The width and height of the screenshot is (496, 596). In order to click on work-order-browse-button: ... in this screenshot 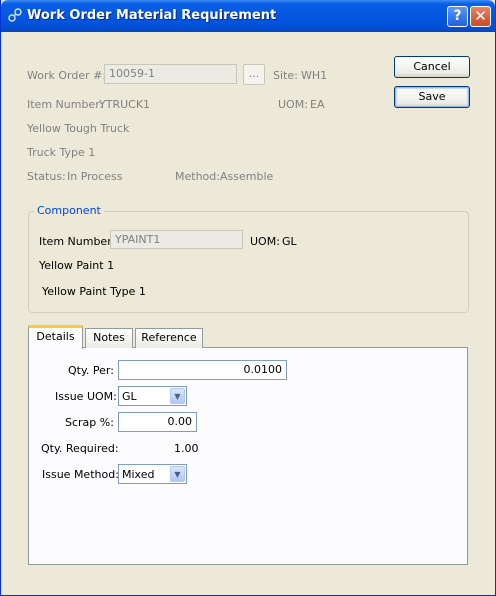, I will do `click(254, 74)`.